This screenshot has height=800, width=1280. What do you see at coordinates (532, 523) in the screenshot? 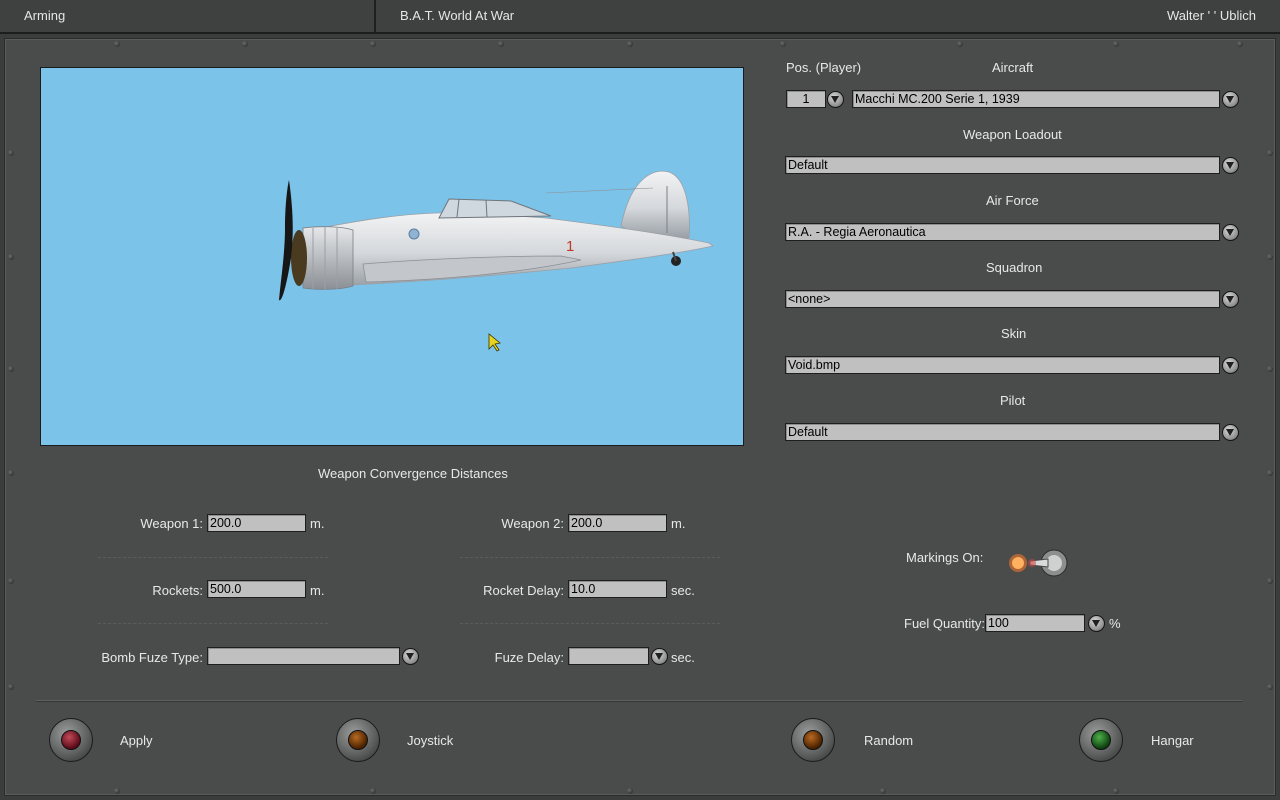
I see `weapon2-label: Weapon 2:` at bounding box center [532, 523].